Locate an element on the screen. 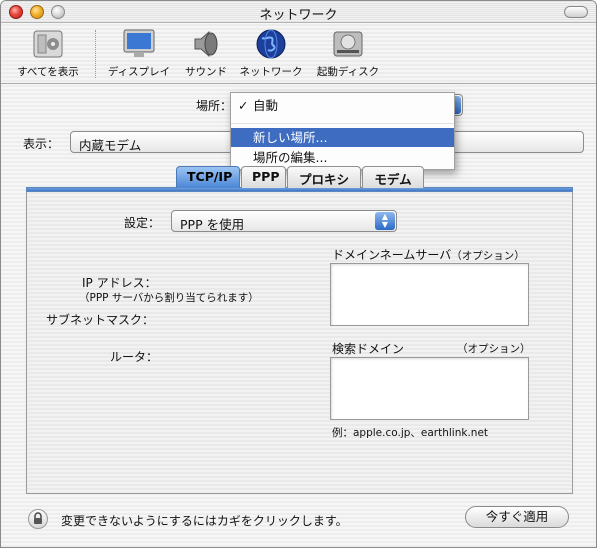  toolbar-display: ディスプレイ is located at coordinates (139, 53).